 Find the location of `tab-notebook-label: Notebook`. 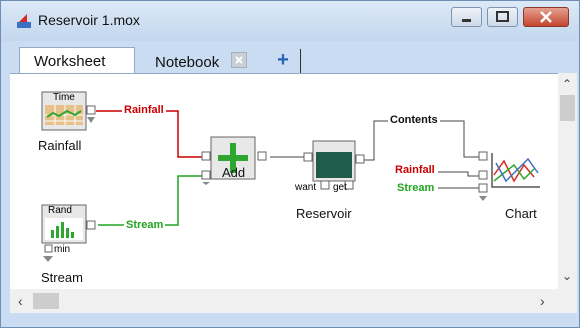

tab-notebook-label: Notebook is located at coordinates (187, 62).